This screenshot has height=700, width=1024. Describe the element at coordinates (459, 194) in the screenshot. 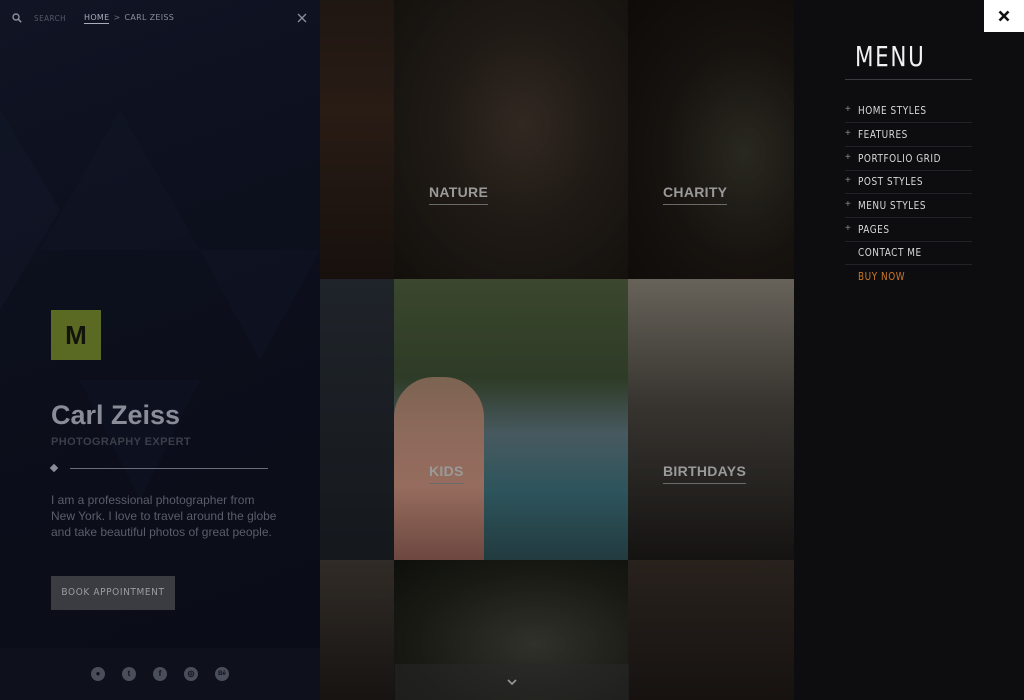

I see `tile-label: NATURE` at that location.